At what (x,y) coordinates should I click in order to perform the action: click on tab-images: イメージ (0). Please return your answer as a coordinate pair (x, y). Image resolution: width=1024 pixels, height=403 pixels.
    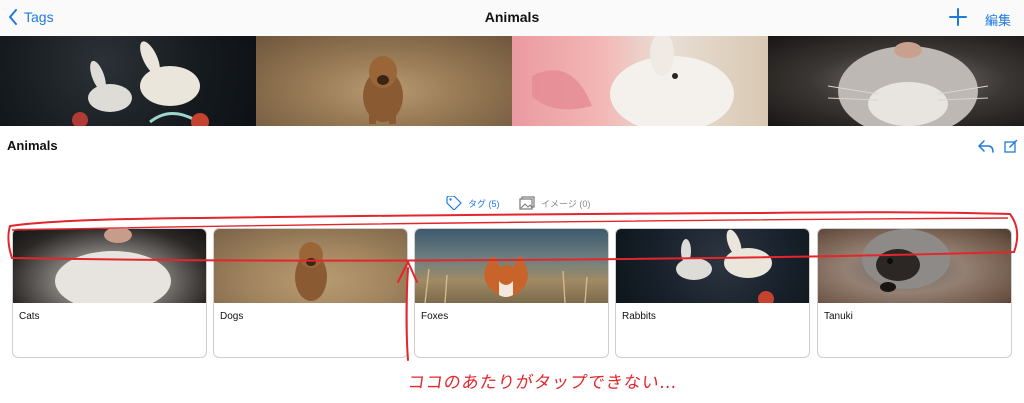
    Looking at the image, I should click on (554, 203).